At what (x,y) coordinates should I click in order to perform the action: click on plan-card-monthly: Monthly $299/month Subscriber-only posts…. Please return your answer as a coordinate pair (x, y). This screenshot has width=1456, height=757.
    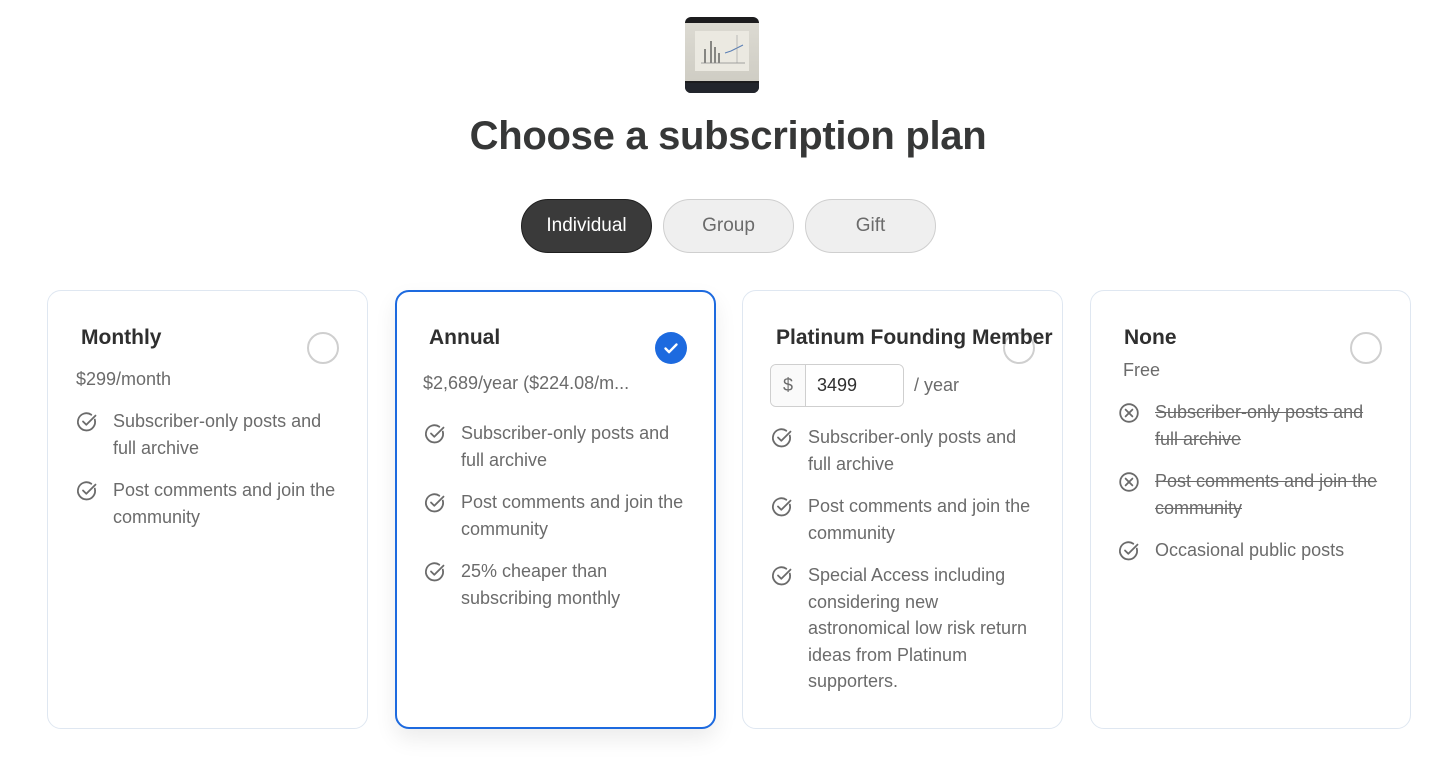
    Looking at the image, I should click on (207, 509).